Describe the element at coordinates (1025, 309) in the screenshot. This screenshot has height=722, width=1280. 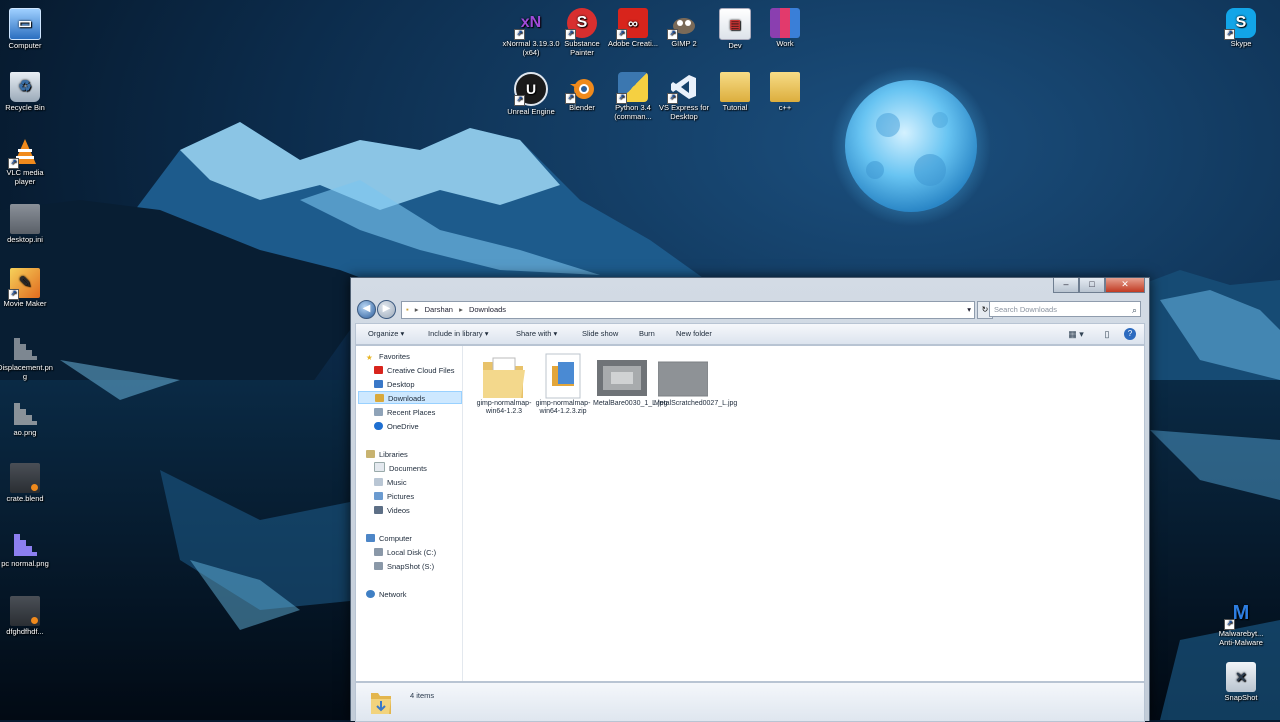
I see `search-placeholder: Search Downloads` at that location.